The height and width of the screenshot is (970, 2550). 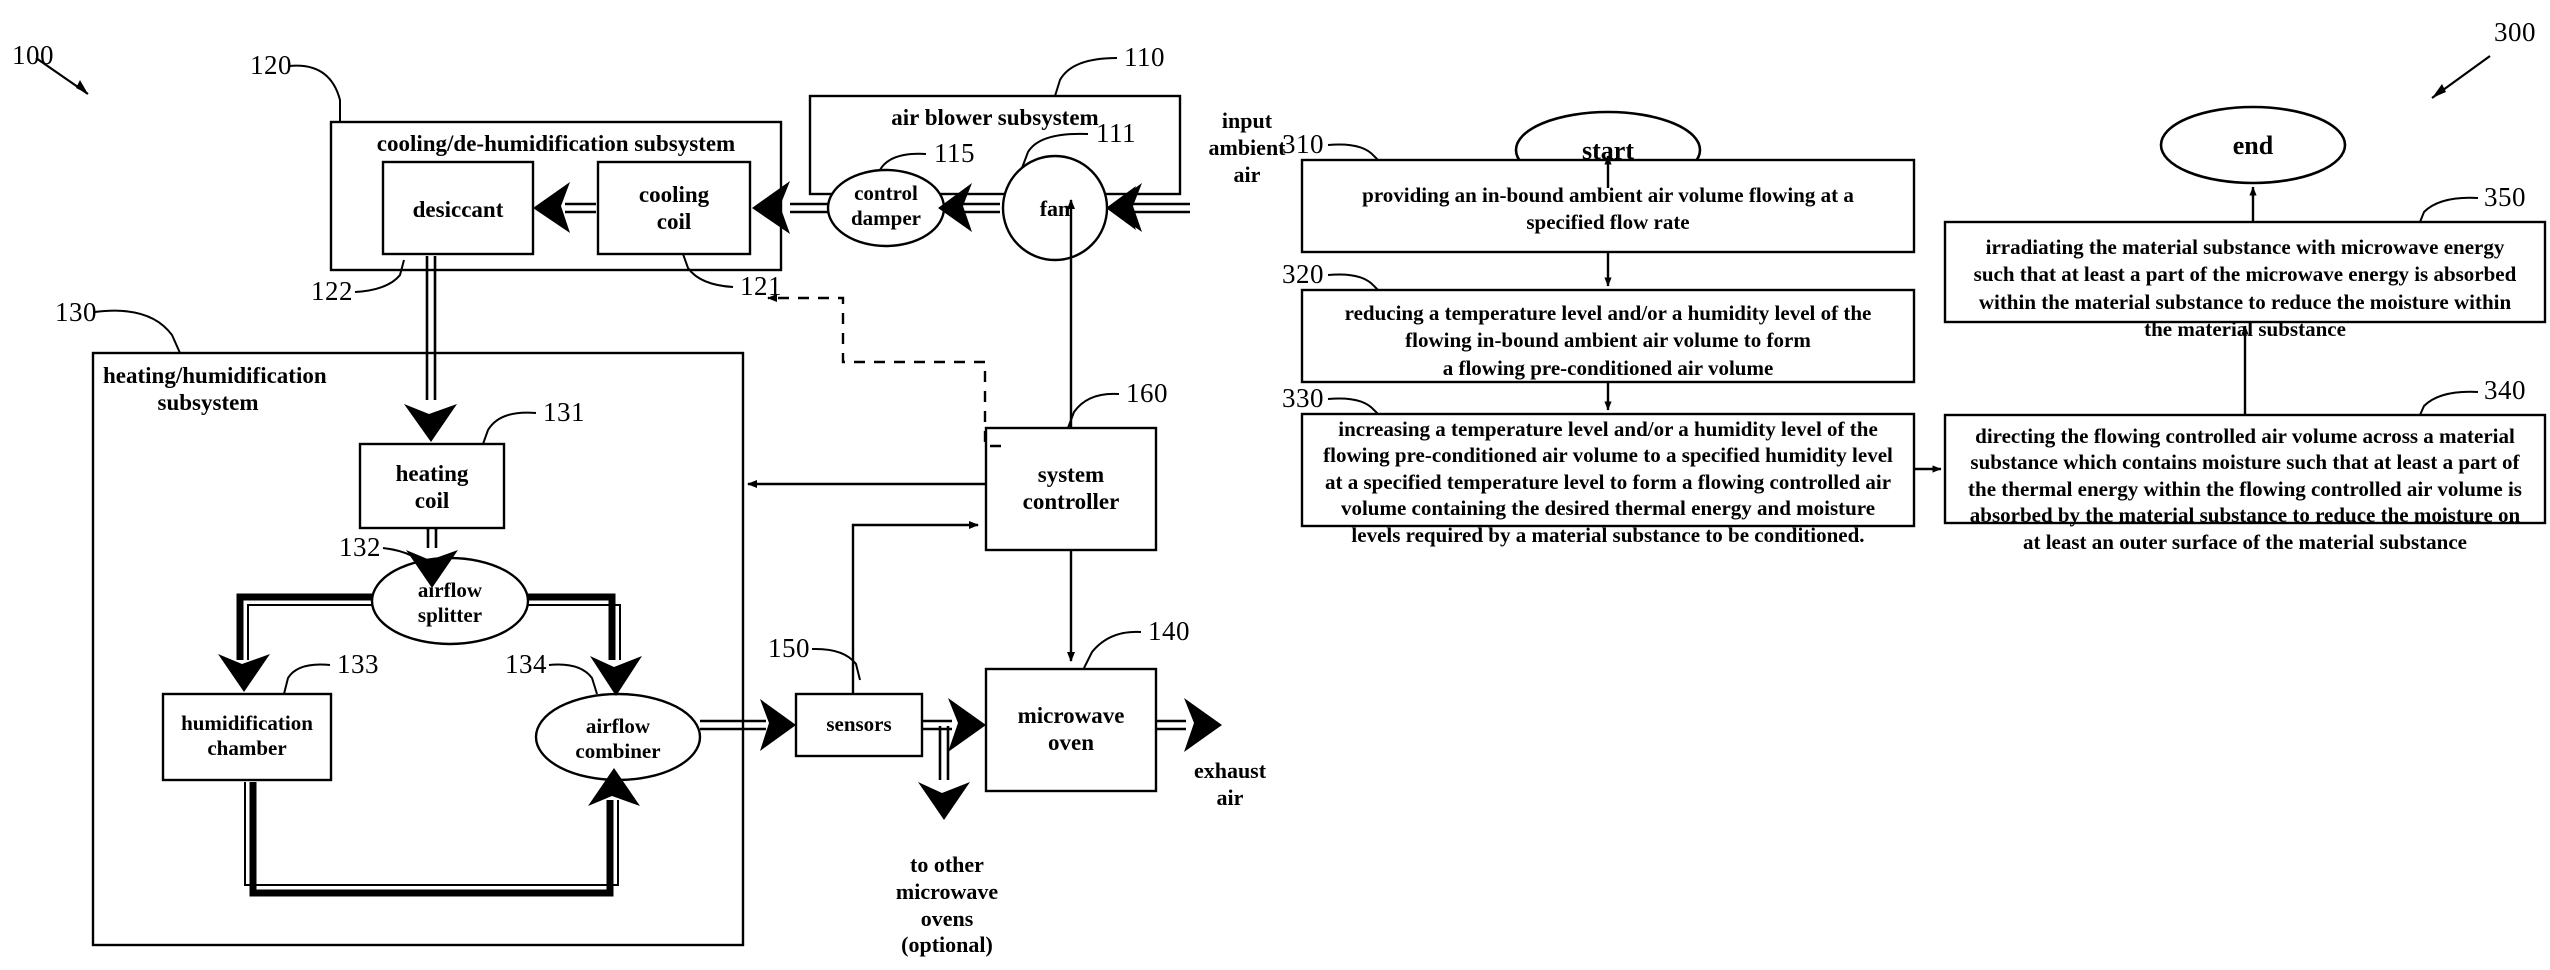 I want to click on airflow-damper-to-coolingcoil, so click(x=790, y=207).